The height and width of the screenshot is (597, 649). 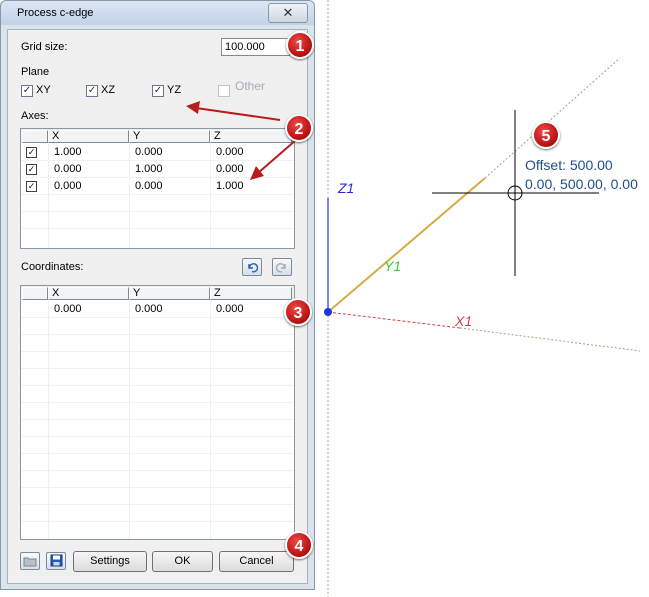 What do you see at coordinates (464, 321) in the screenshot?
I see `x-axis-label: X1` at bounding box center [464, 321].